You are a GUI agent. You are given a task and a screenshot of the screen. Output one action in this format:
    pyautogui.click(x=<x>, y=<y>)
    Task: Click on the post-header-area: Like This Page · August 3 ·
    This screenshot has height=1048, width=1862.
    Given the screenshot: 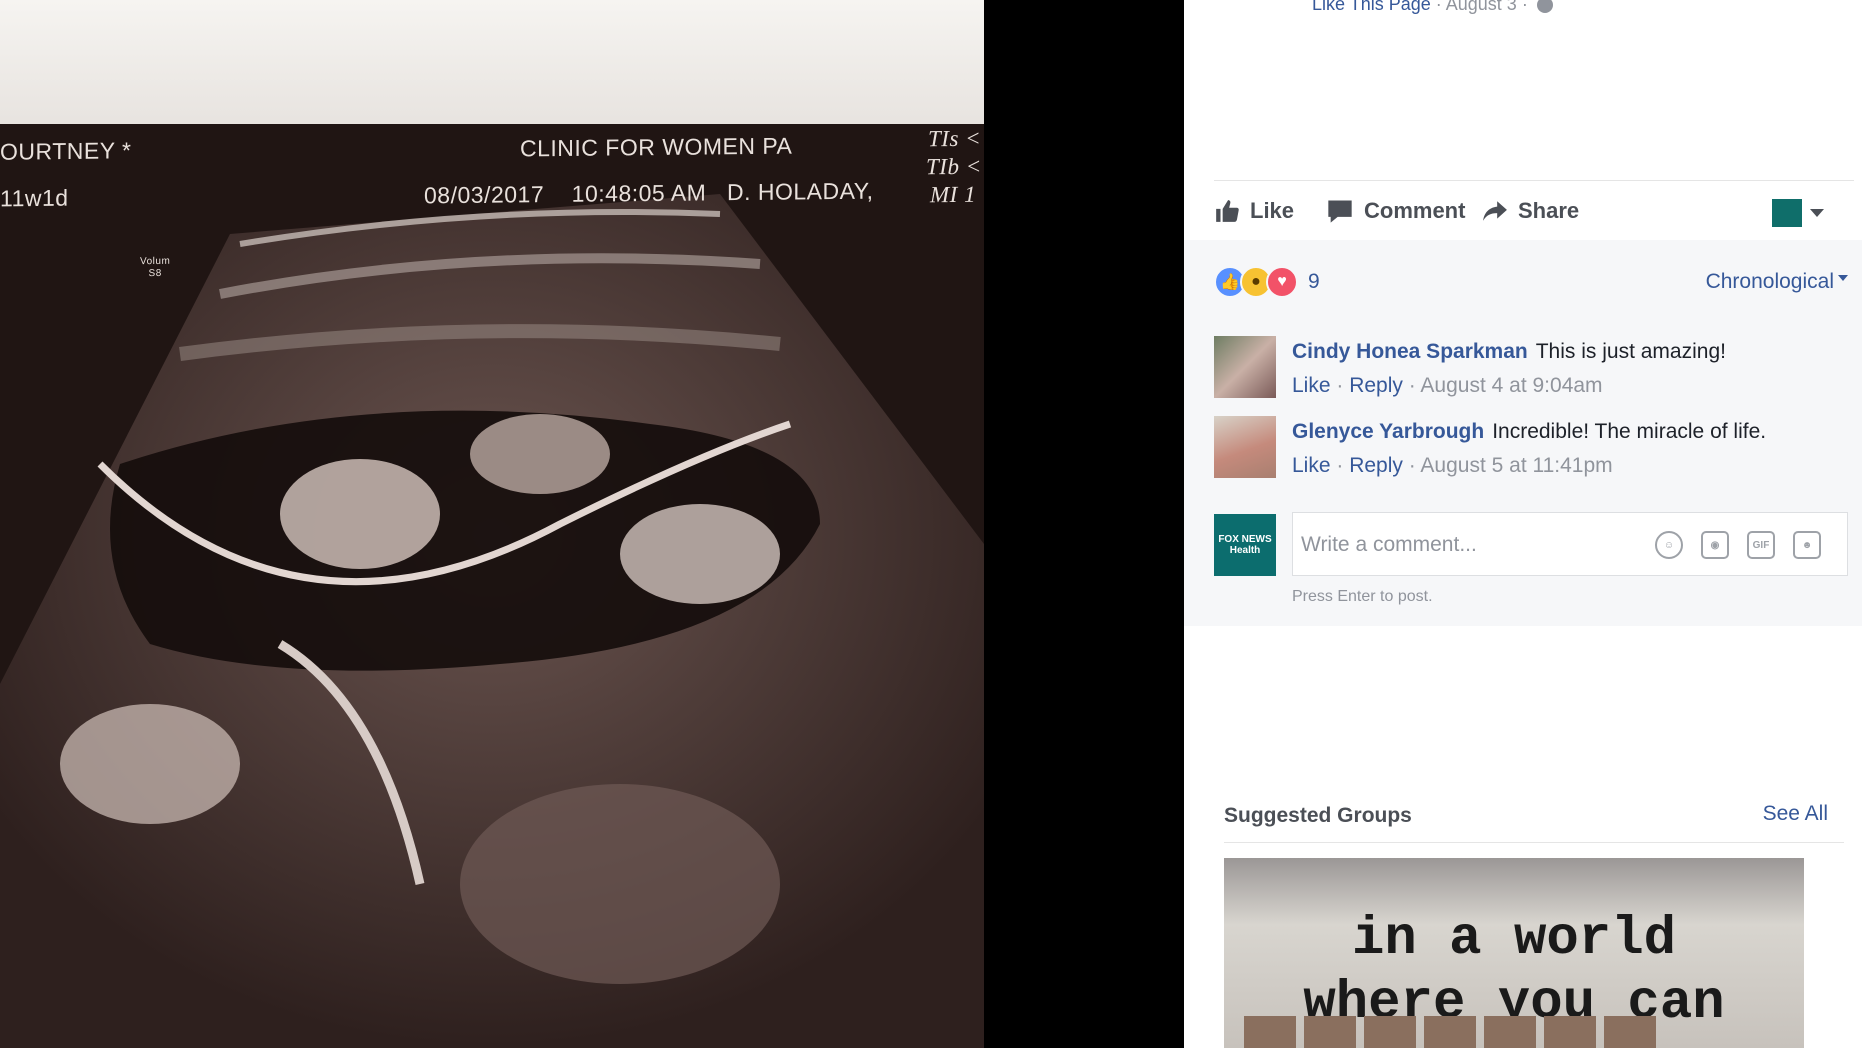 What is the action you would take?
    pyautogui.click(x=1523, y=90)
    